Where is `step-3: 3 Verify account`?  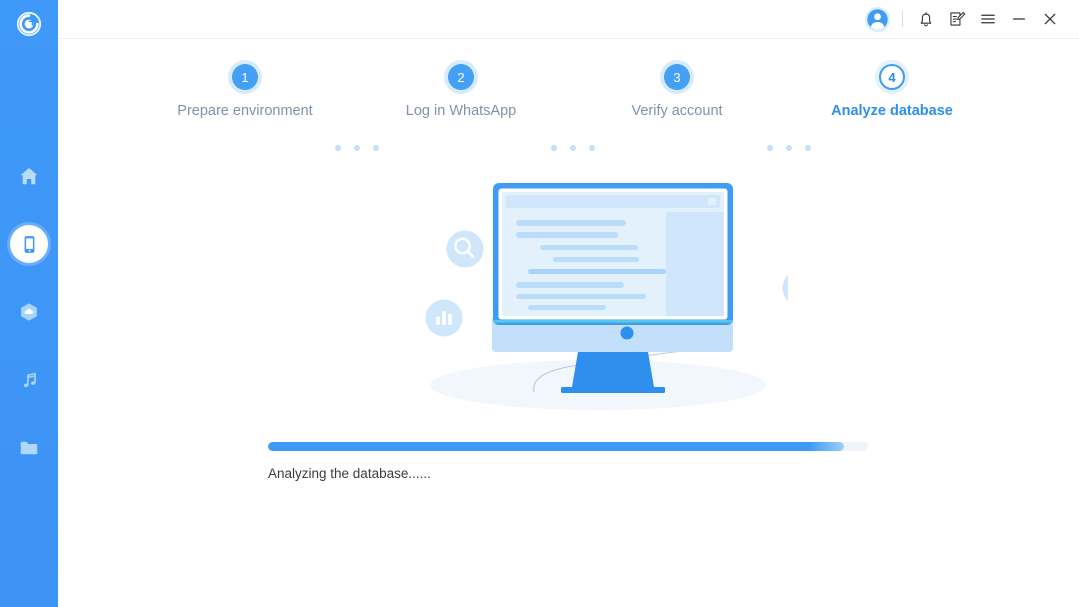
step-3: 3 Verify account is located at coordinates (677, 91).